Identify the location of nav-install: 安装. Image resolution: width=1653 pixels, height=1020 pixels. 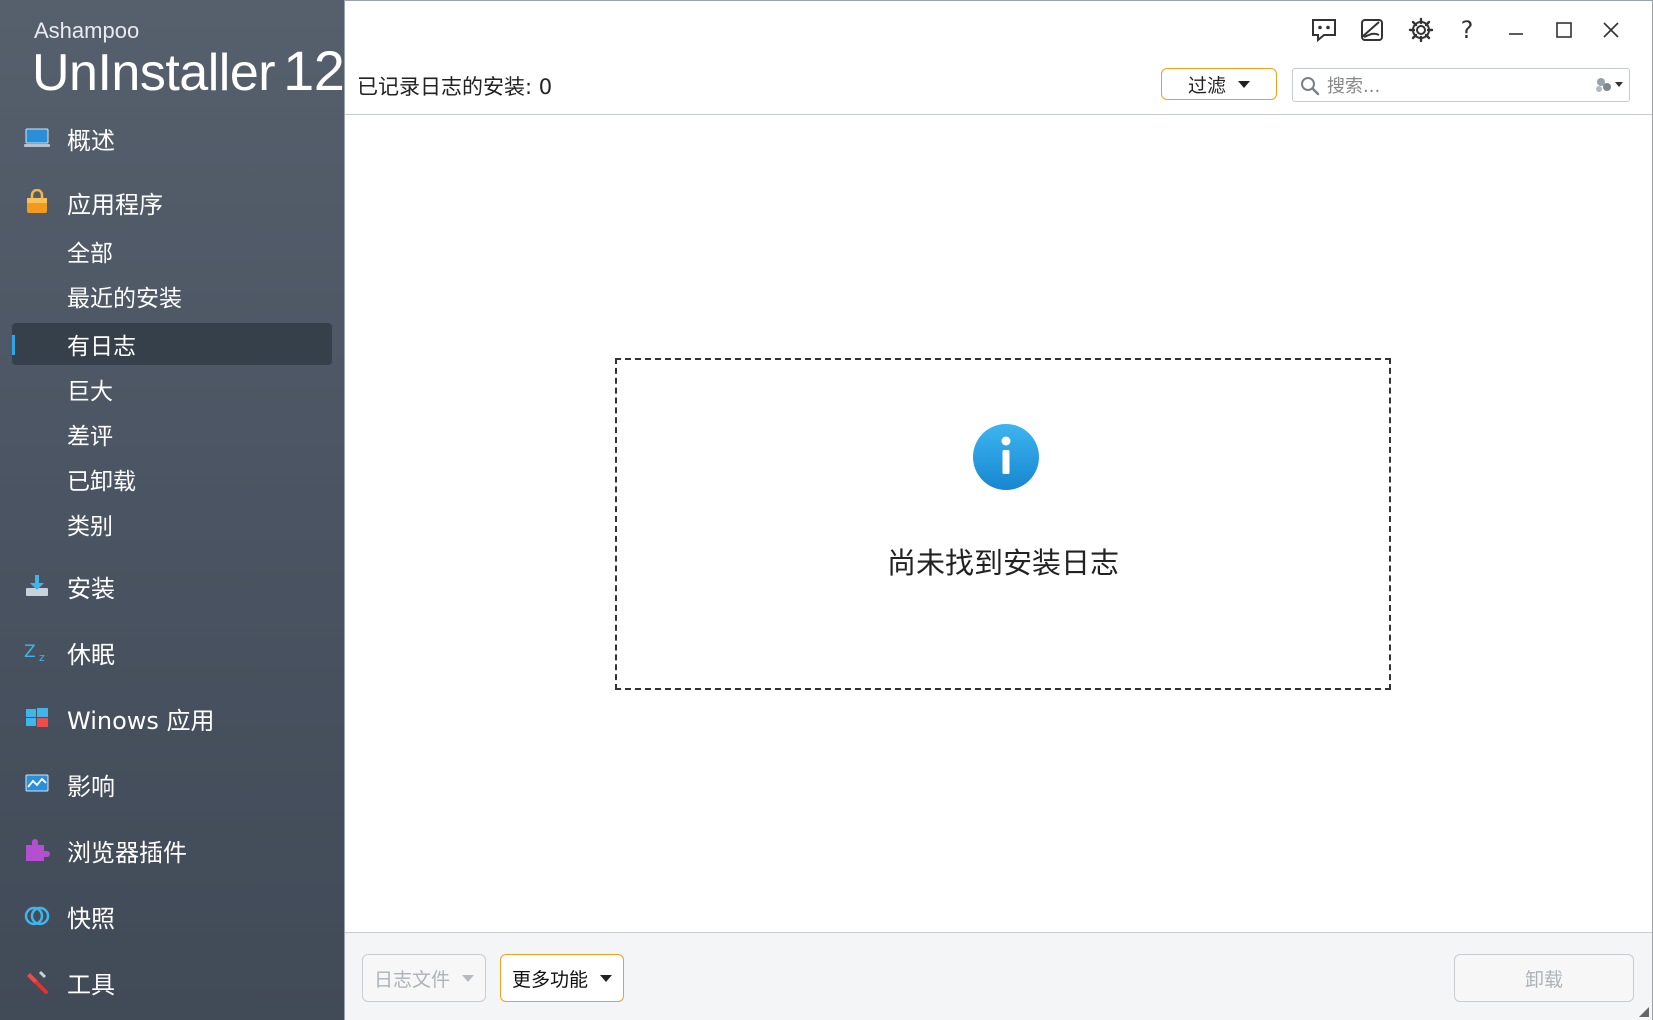
(172, 586).